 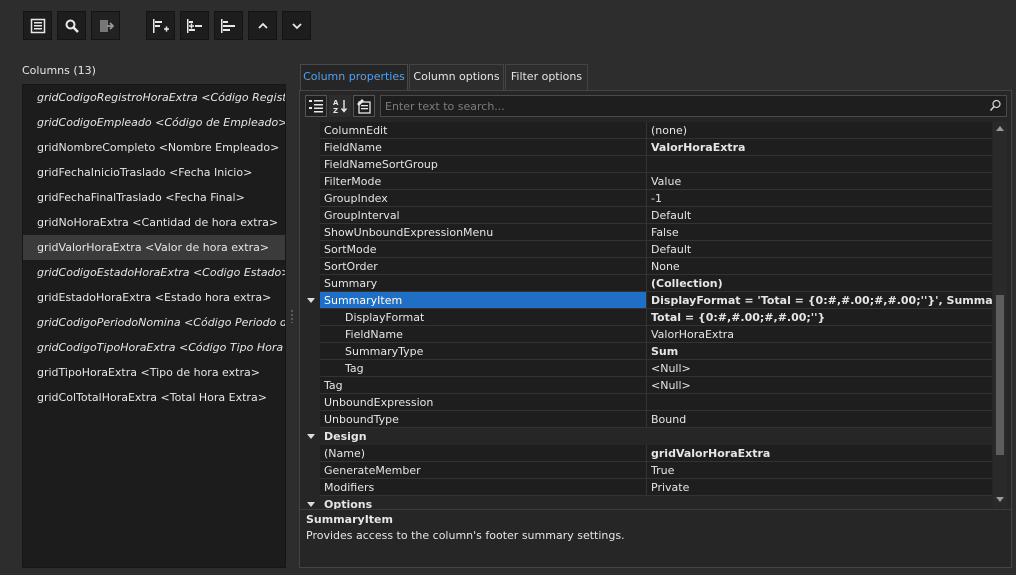 I want to click on property-row: Summary (Collection), so click(x=648, y=283).